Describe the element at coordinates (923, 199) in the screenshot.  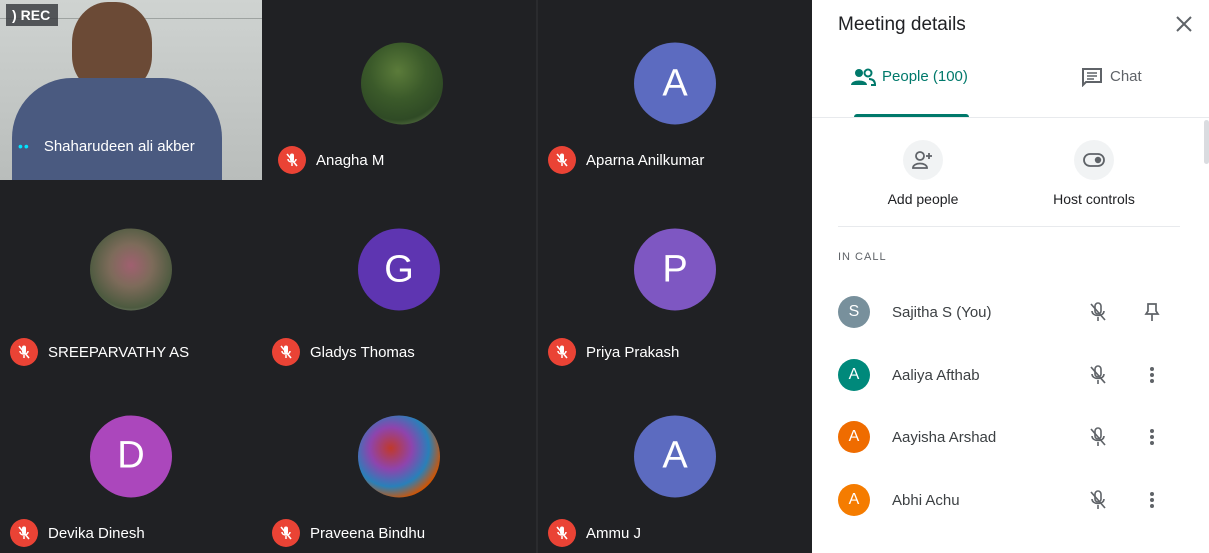
I see `add-people-label: Add people` at that location.